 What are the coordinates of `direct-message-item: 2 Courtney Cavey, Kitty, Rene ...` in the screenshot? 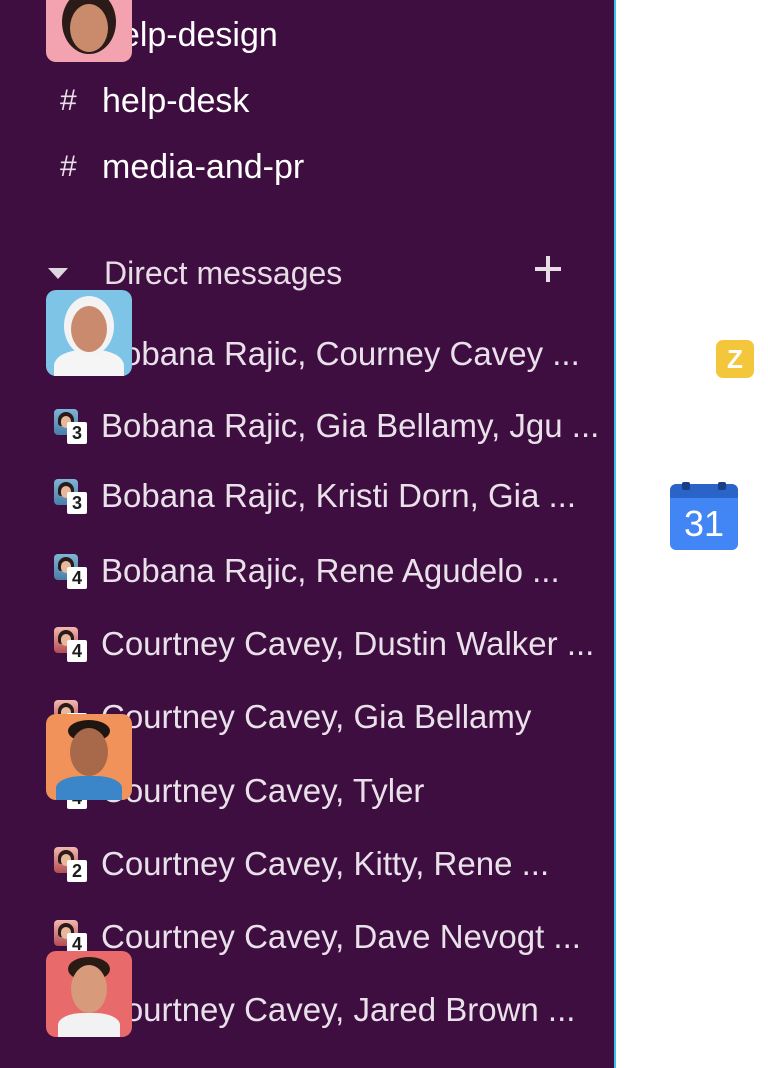 It's located at (328, 864).